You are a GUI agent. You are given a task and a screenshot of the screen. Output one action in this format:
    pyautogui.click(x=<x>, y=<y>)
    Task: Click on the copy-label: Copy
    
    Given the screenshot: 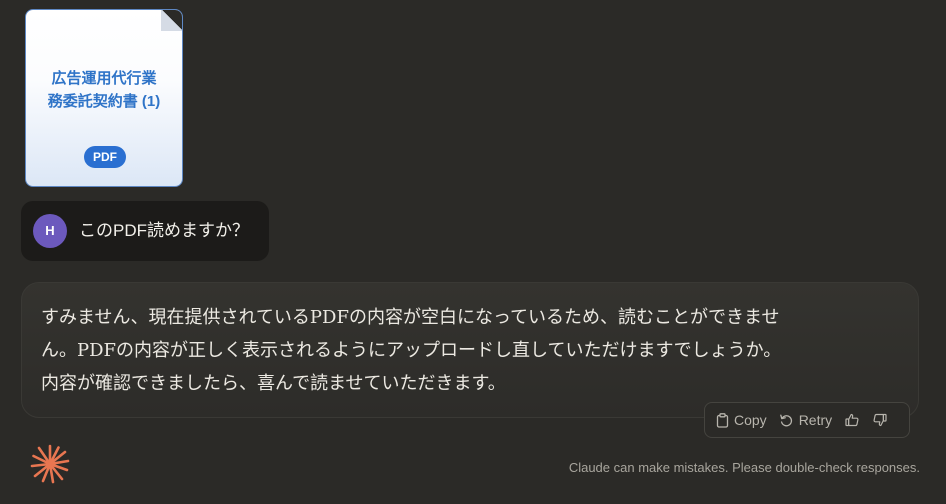 What is the action you would take?
    pyautogui.click(x=750, y=420)
    